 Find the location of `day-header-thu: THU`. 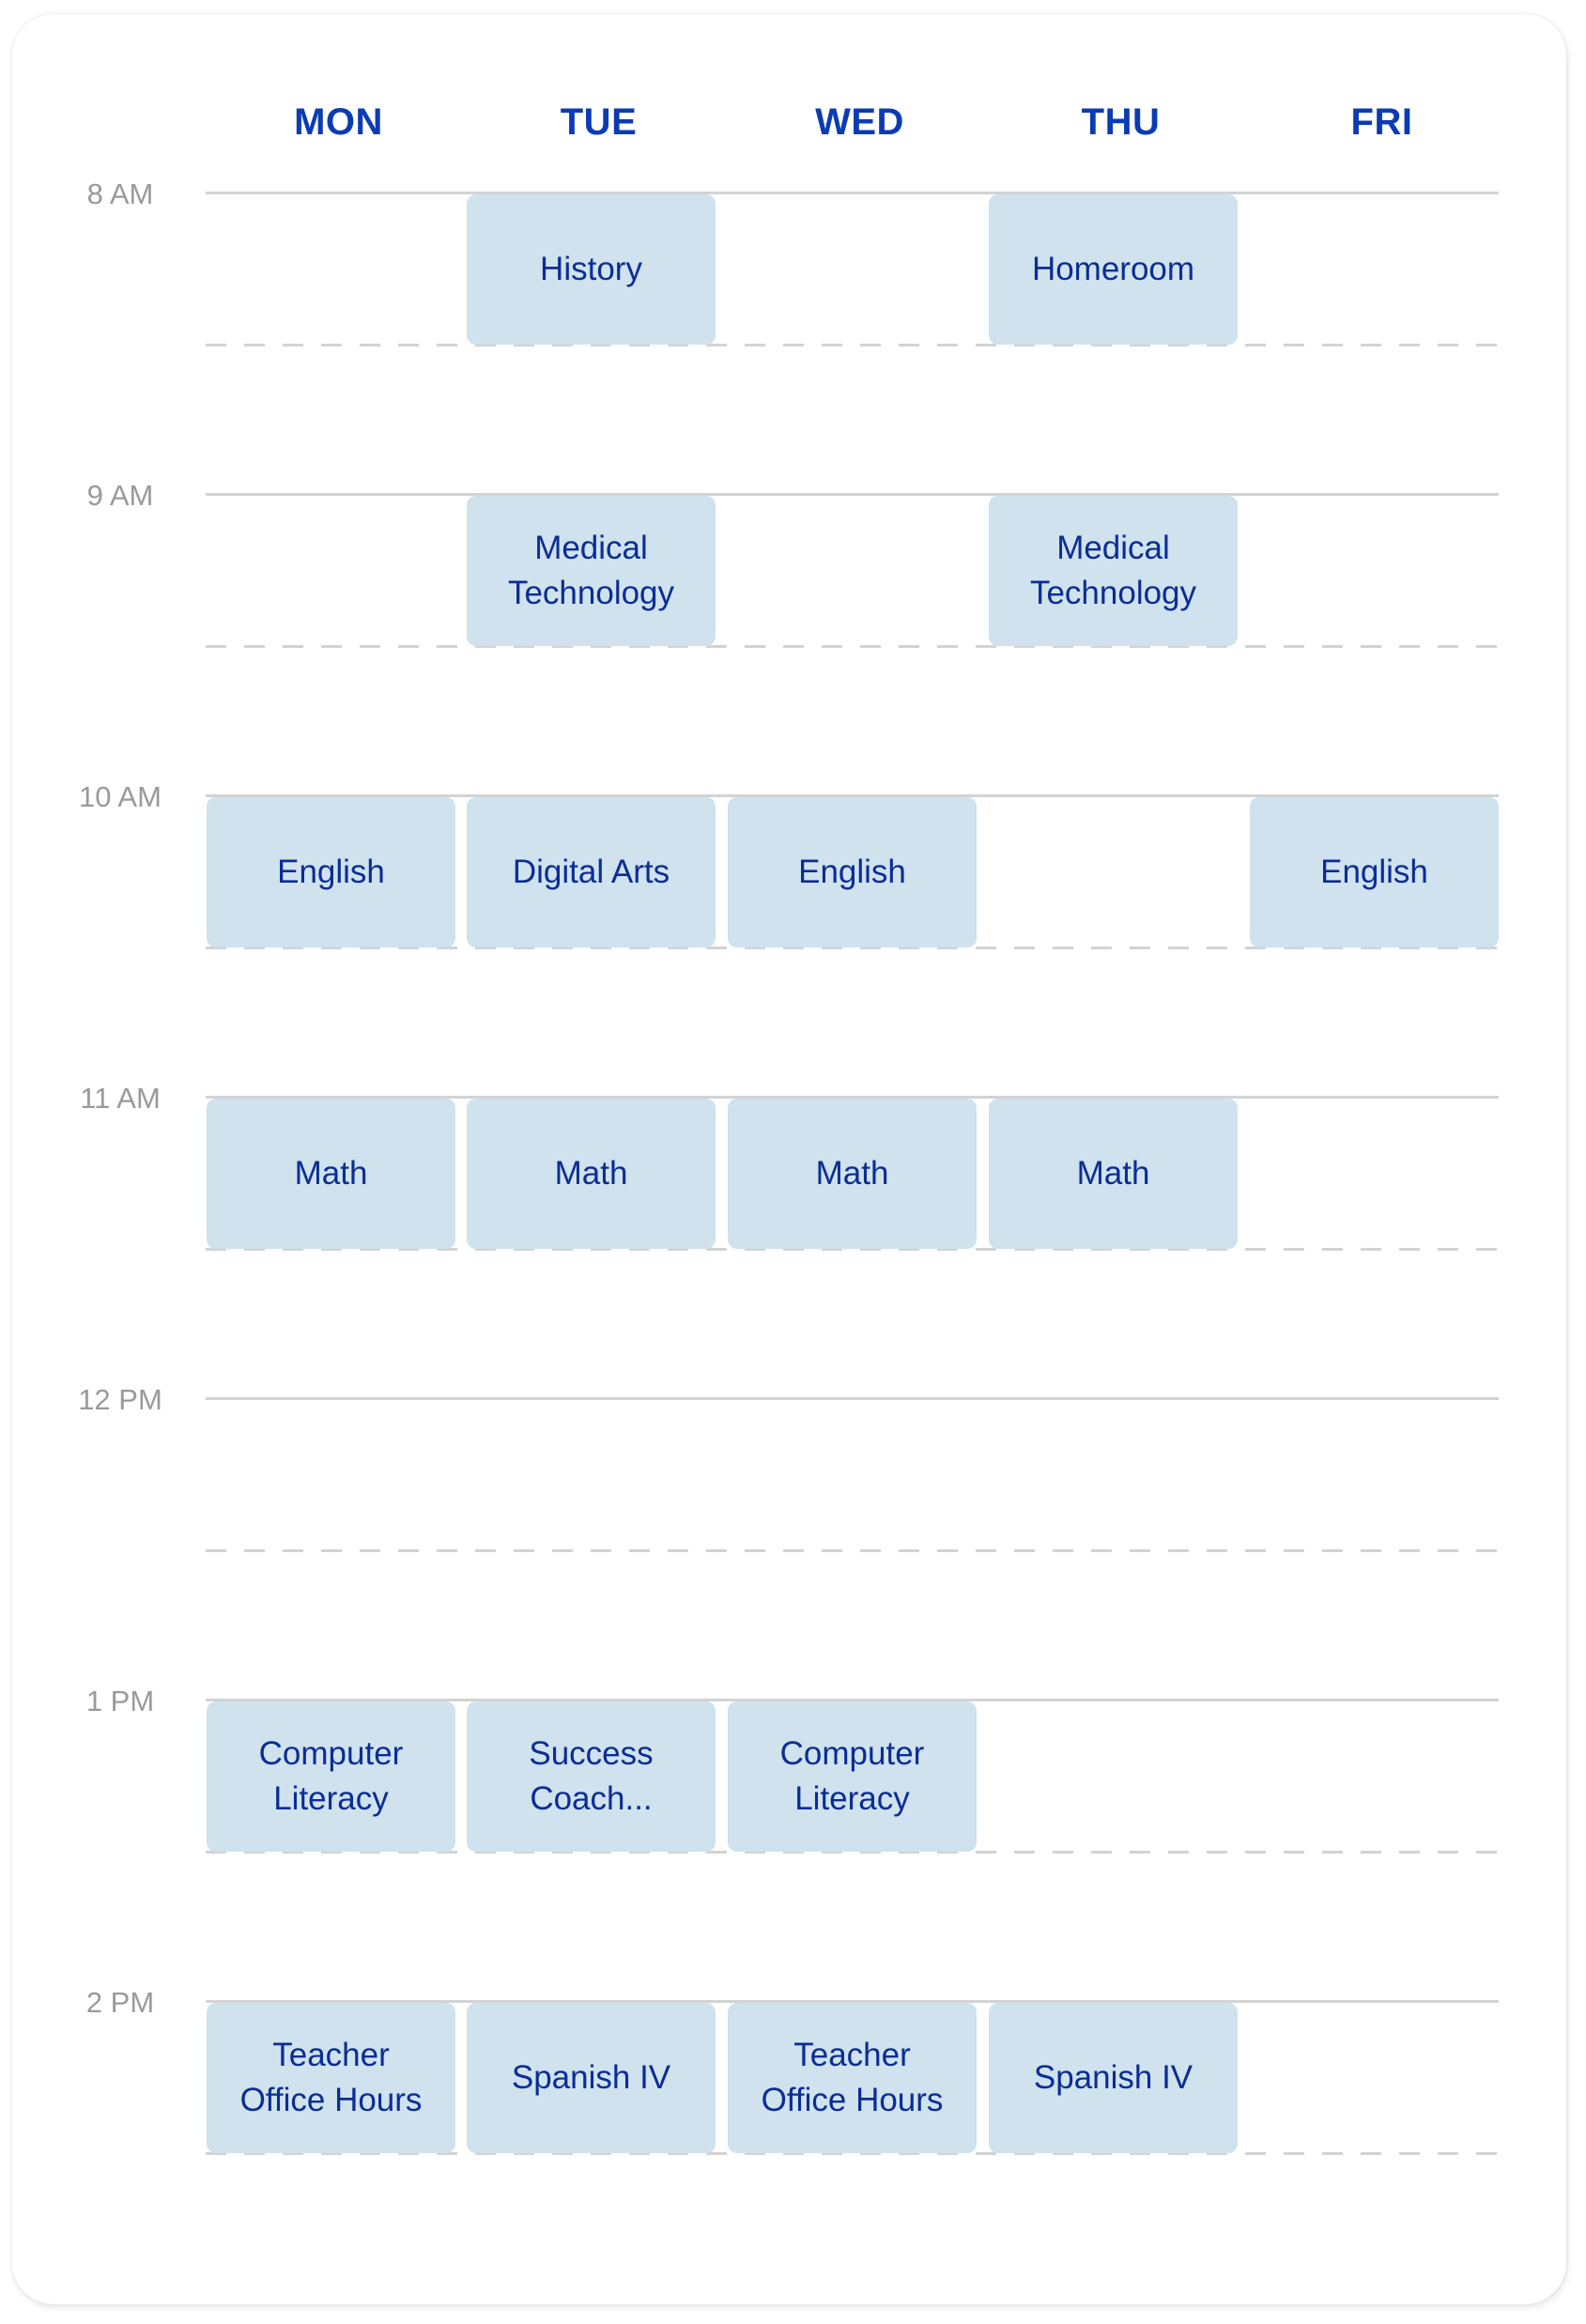

day-header-thu: THU is located at coordinates (1121, 122).